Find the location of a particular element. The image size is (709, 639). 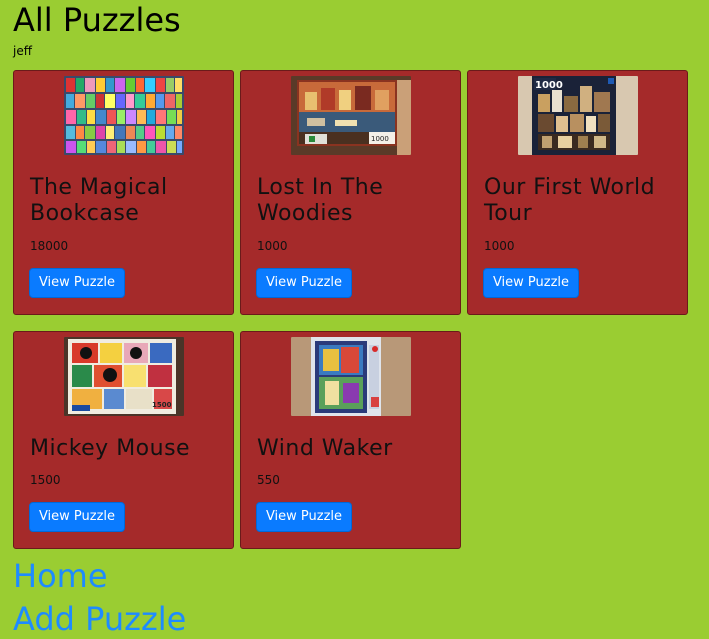

add-puzzle-link: Add Puzzle is located at coordinates (99, 619).